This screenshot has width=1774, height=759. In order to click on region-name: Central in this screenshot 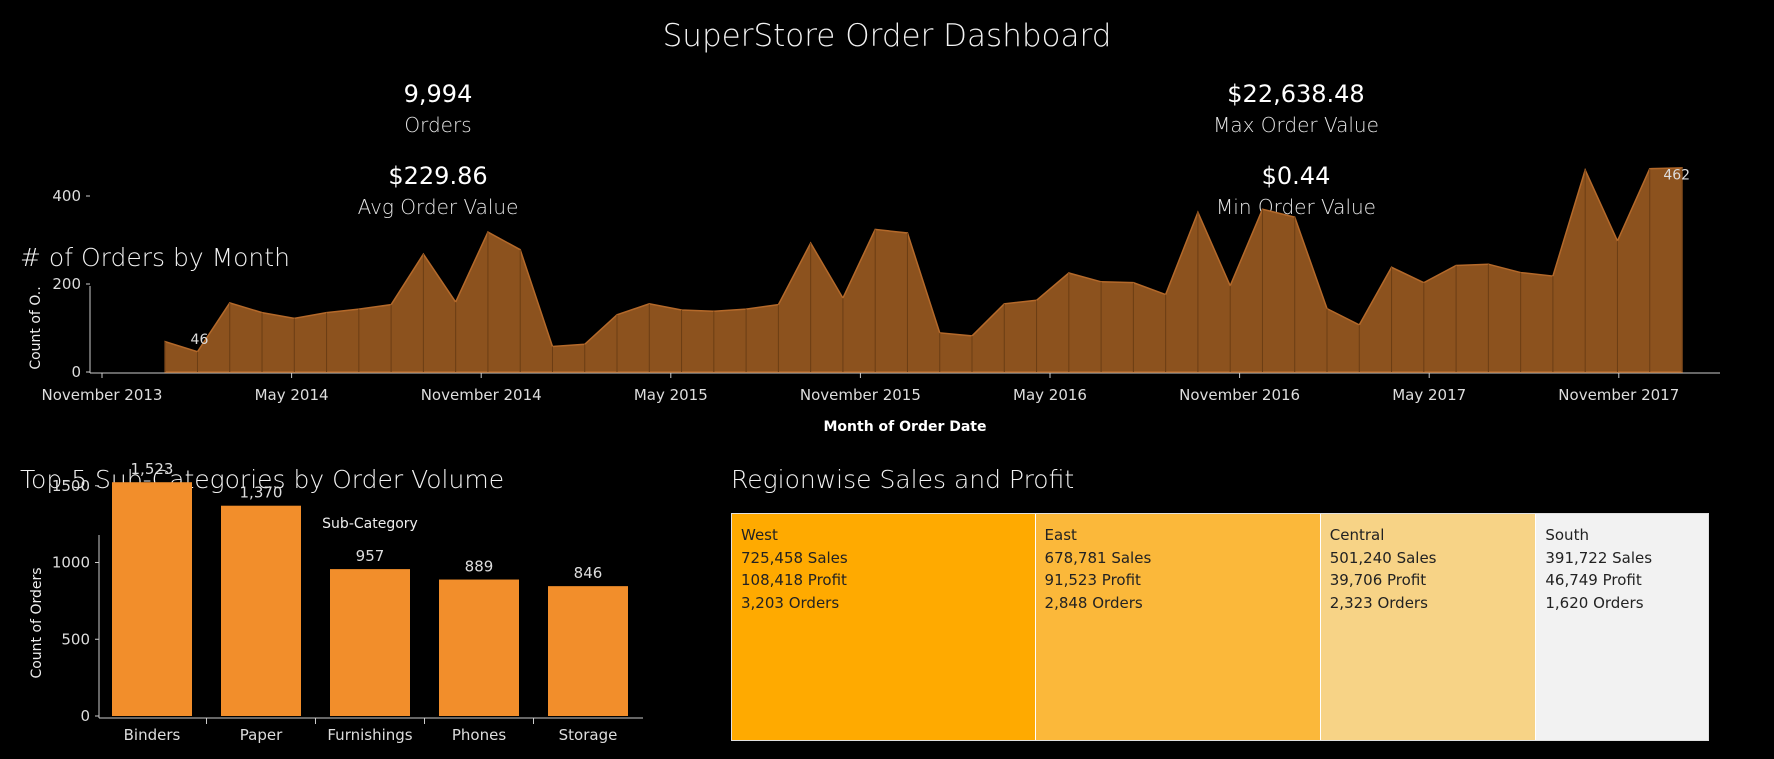, I will do `click(1357, 535)`.